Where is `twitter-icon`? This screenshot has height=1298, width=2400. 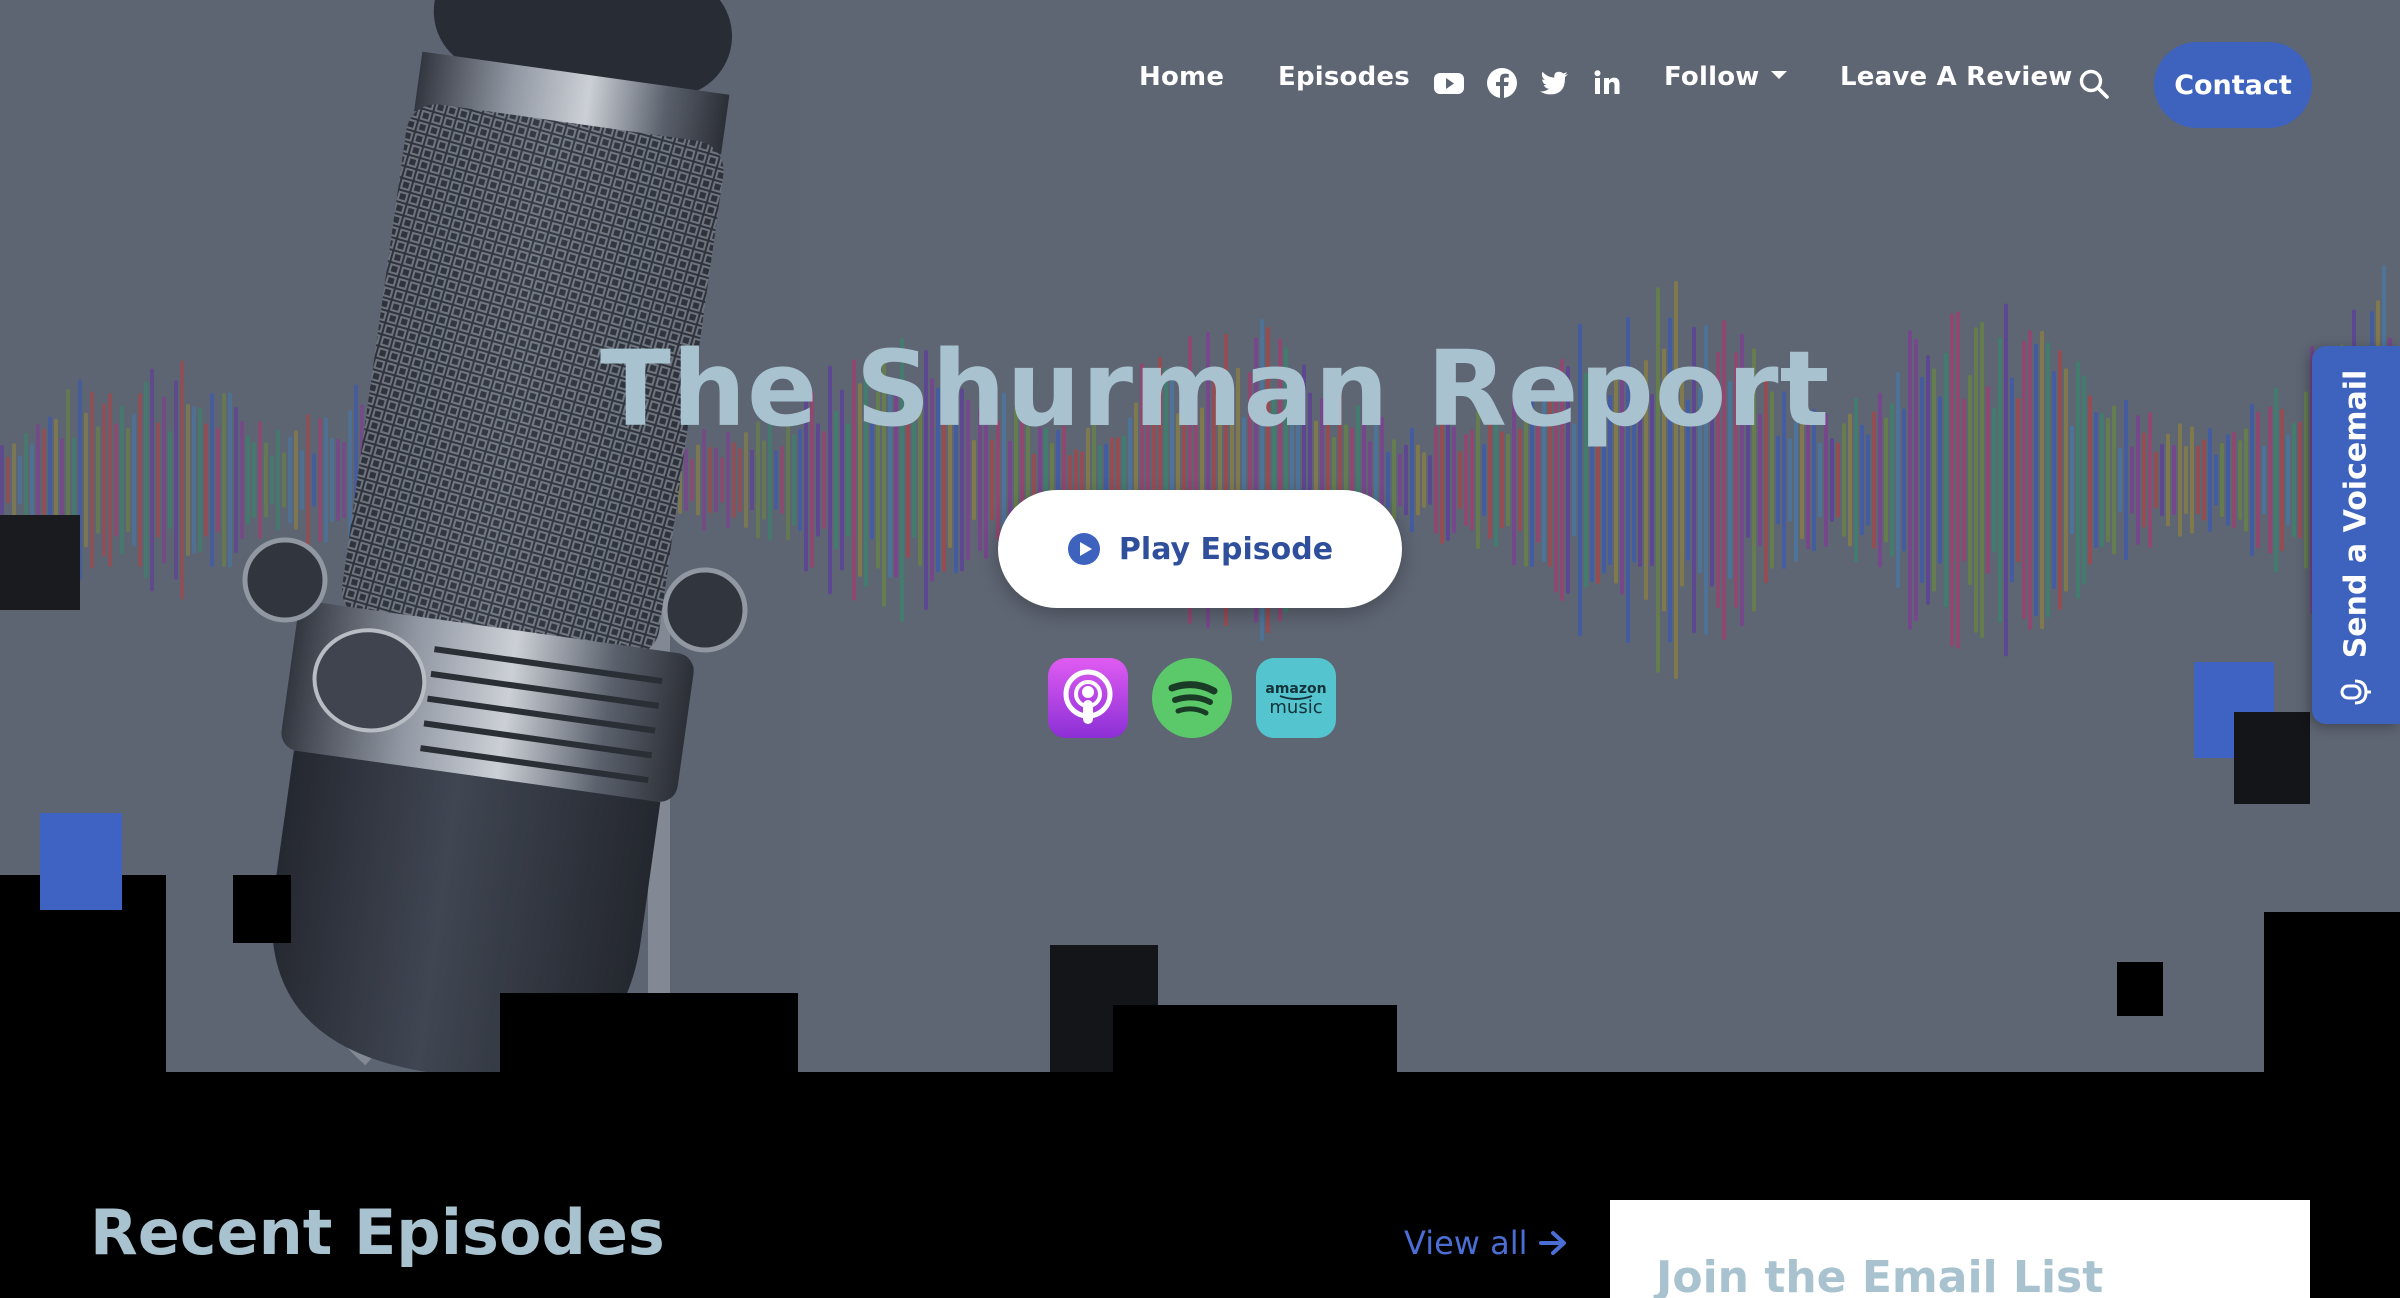
twitter-icon is located at coordinates (1554, 83).